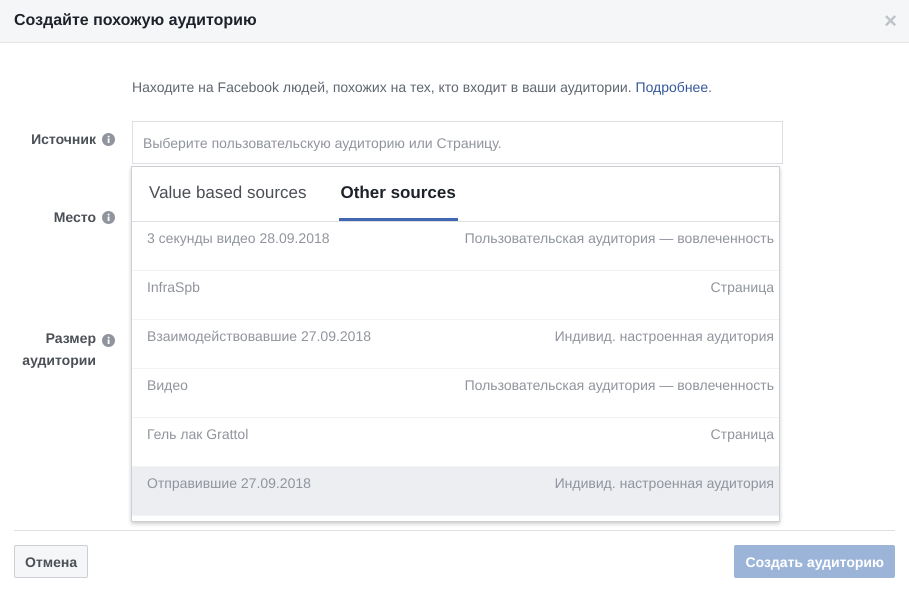  Describe the element at coordinates (58, 349) in the screenshot. I see `field-label: Размер аудитории` at that location.